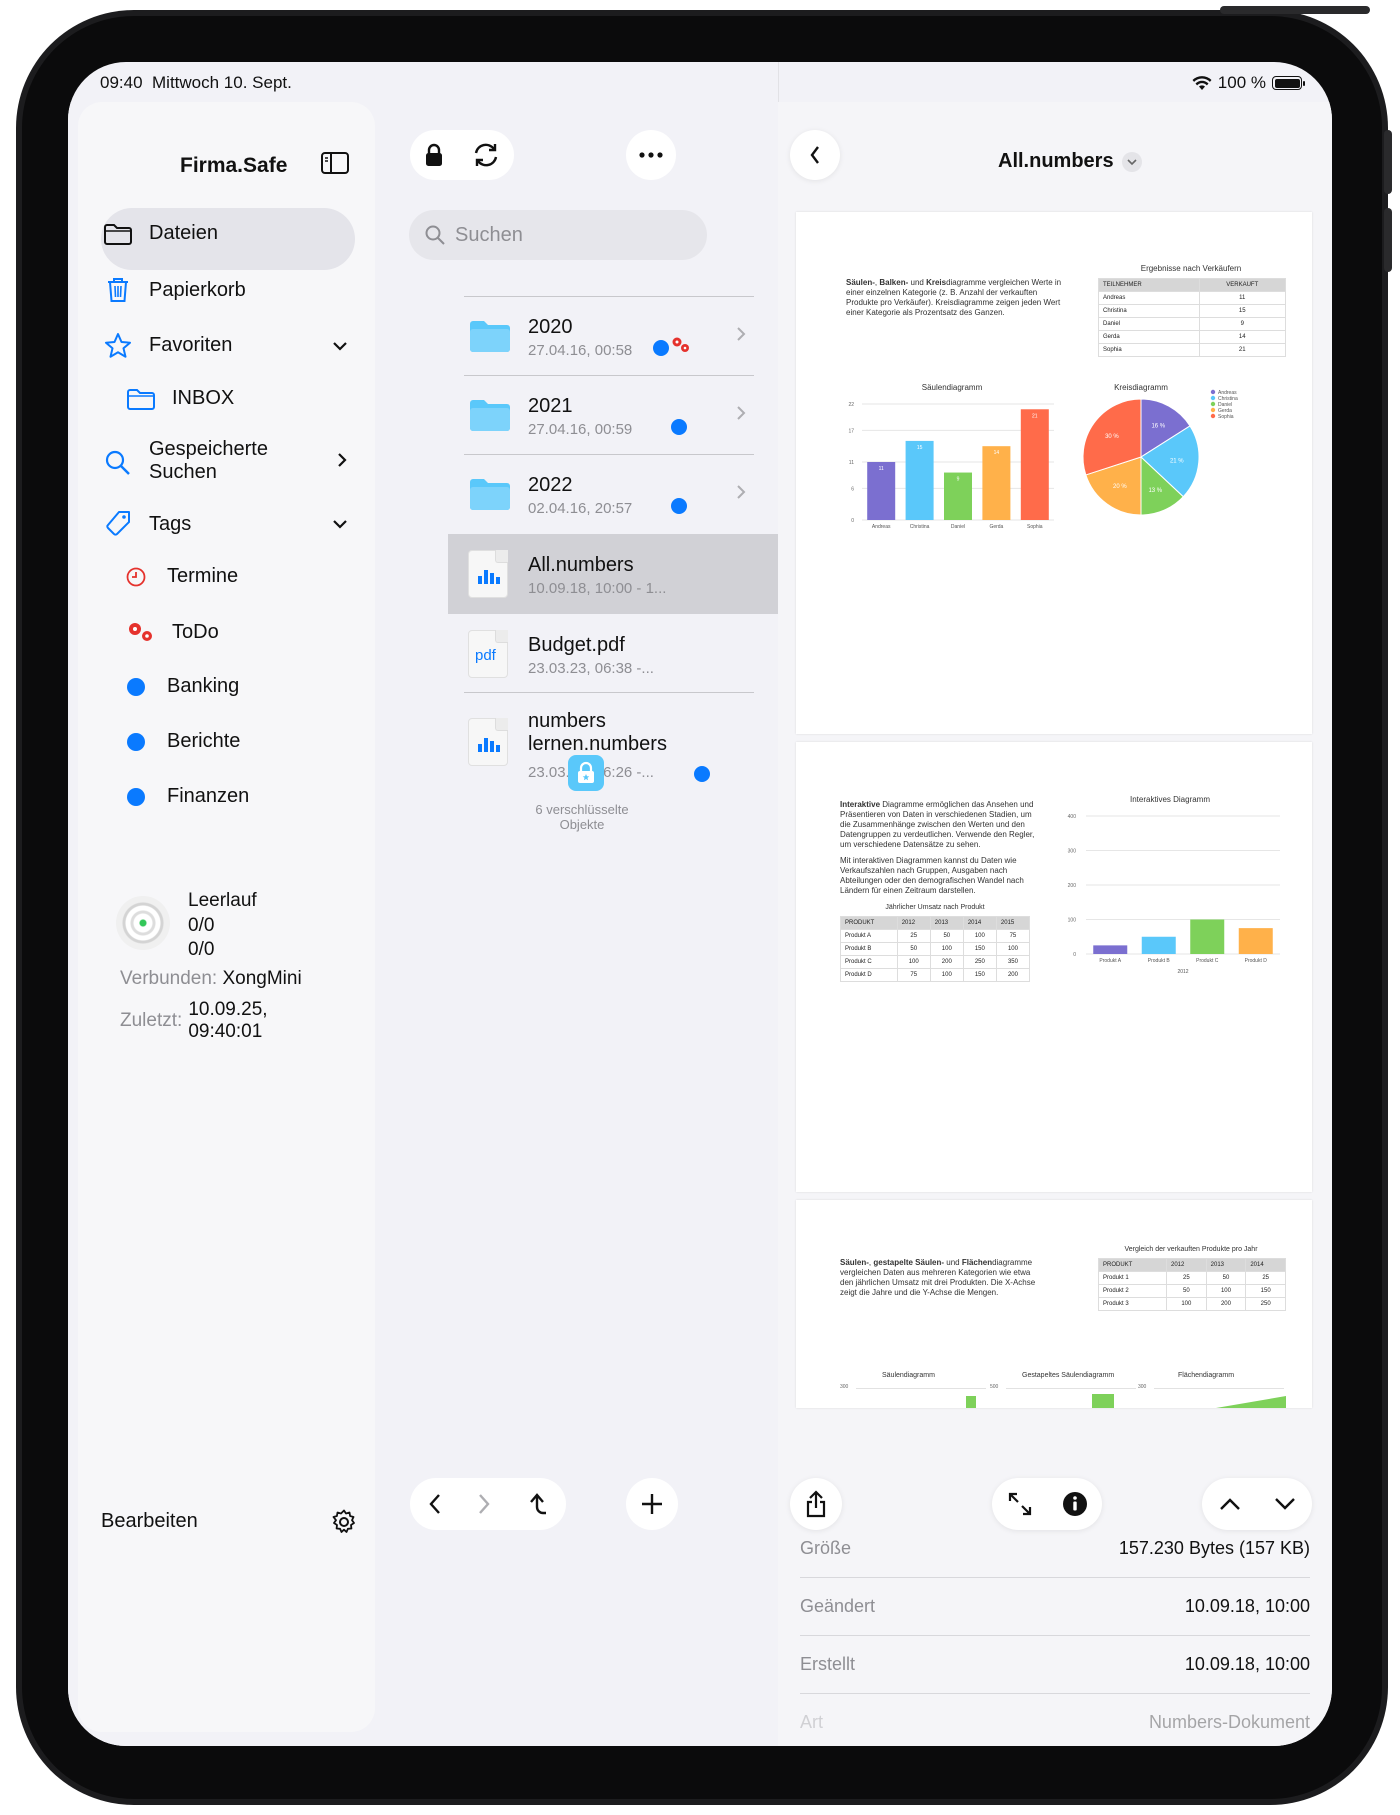 Image resolution: width=1400 pixels, height=1815 pixels. Describe the element at coordinates (816, 1504) in the screenshot. I see `share-button` at that location.